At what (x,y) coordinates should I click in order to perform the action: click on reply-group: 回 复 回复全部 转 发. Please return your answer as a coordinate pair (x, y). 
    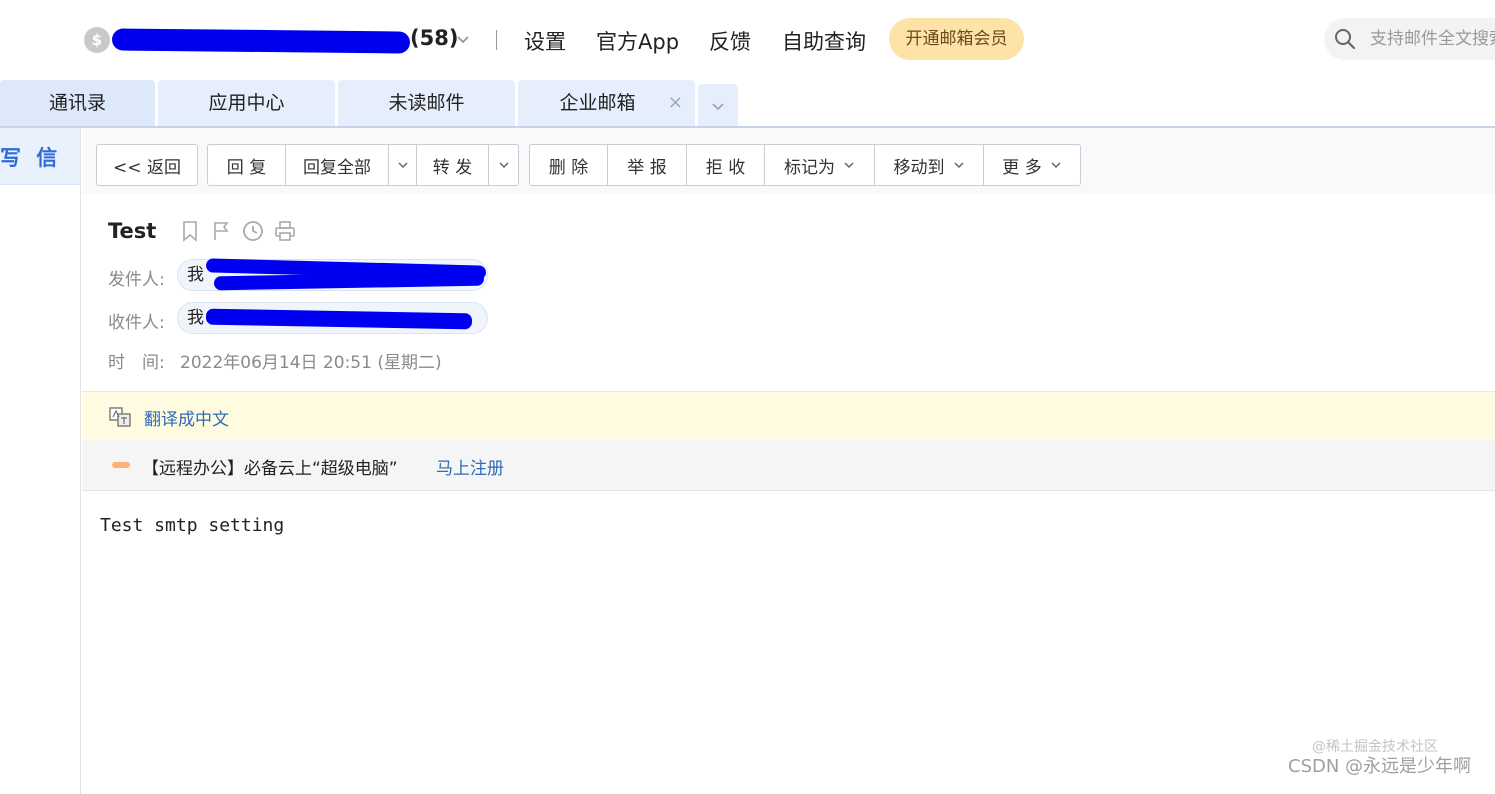
    Looking at the image, I should click on (363, 165).